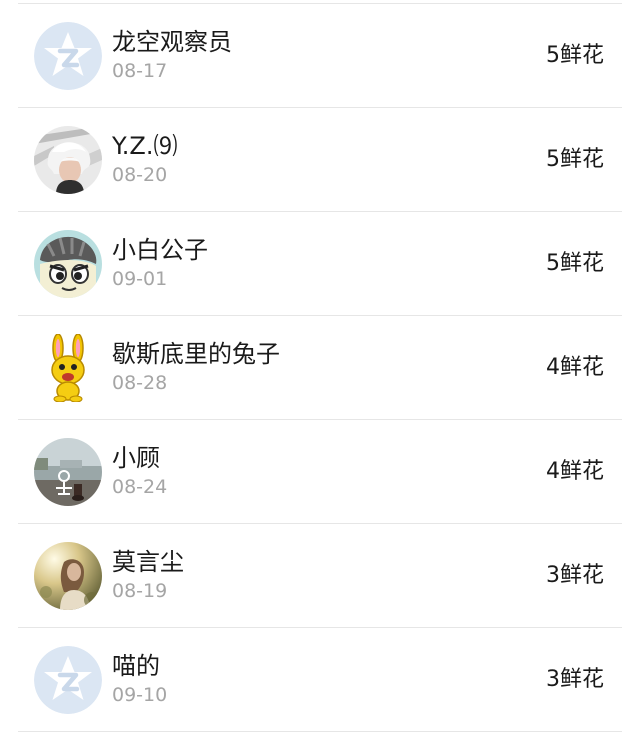 This screenshot has width=640, height=748. Describe the element at coordinates (160, 250) in the screenshot. I see `user-name: 小白公子` at that location.